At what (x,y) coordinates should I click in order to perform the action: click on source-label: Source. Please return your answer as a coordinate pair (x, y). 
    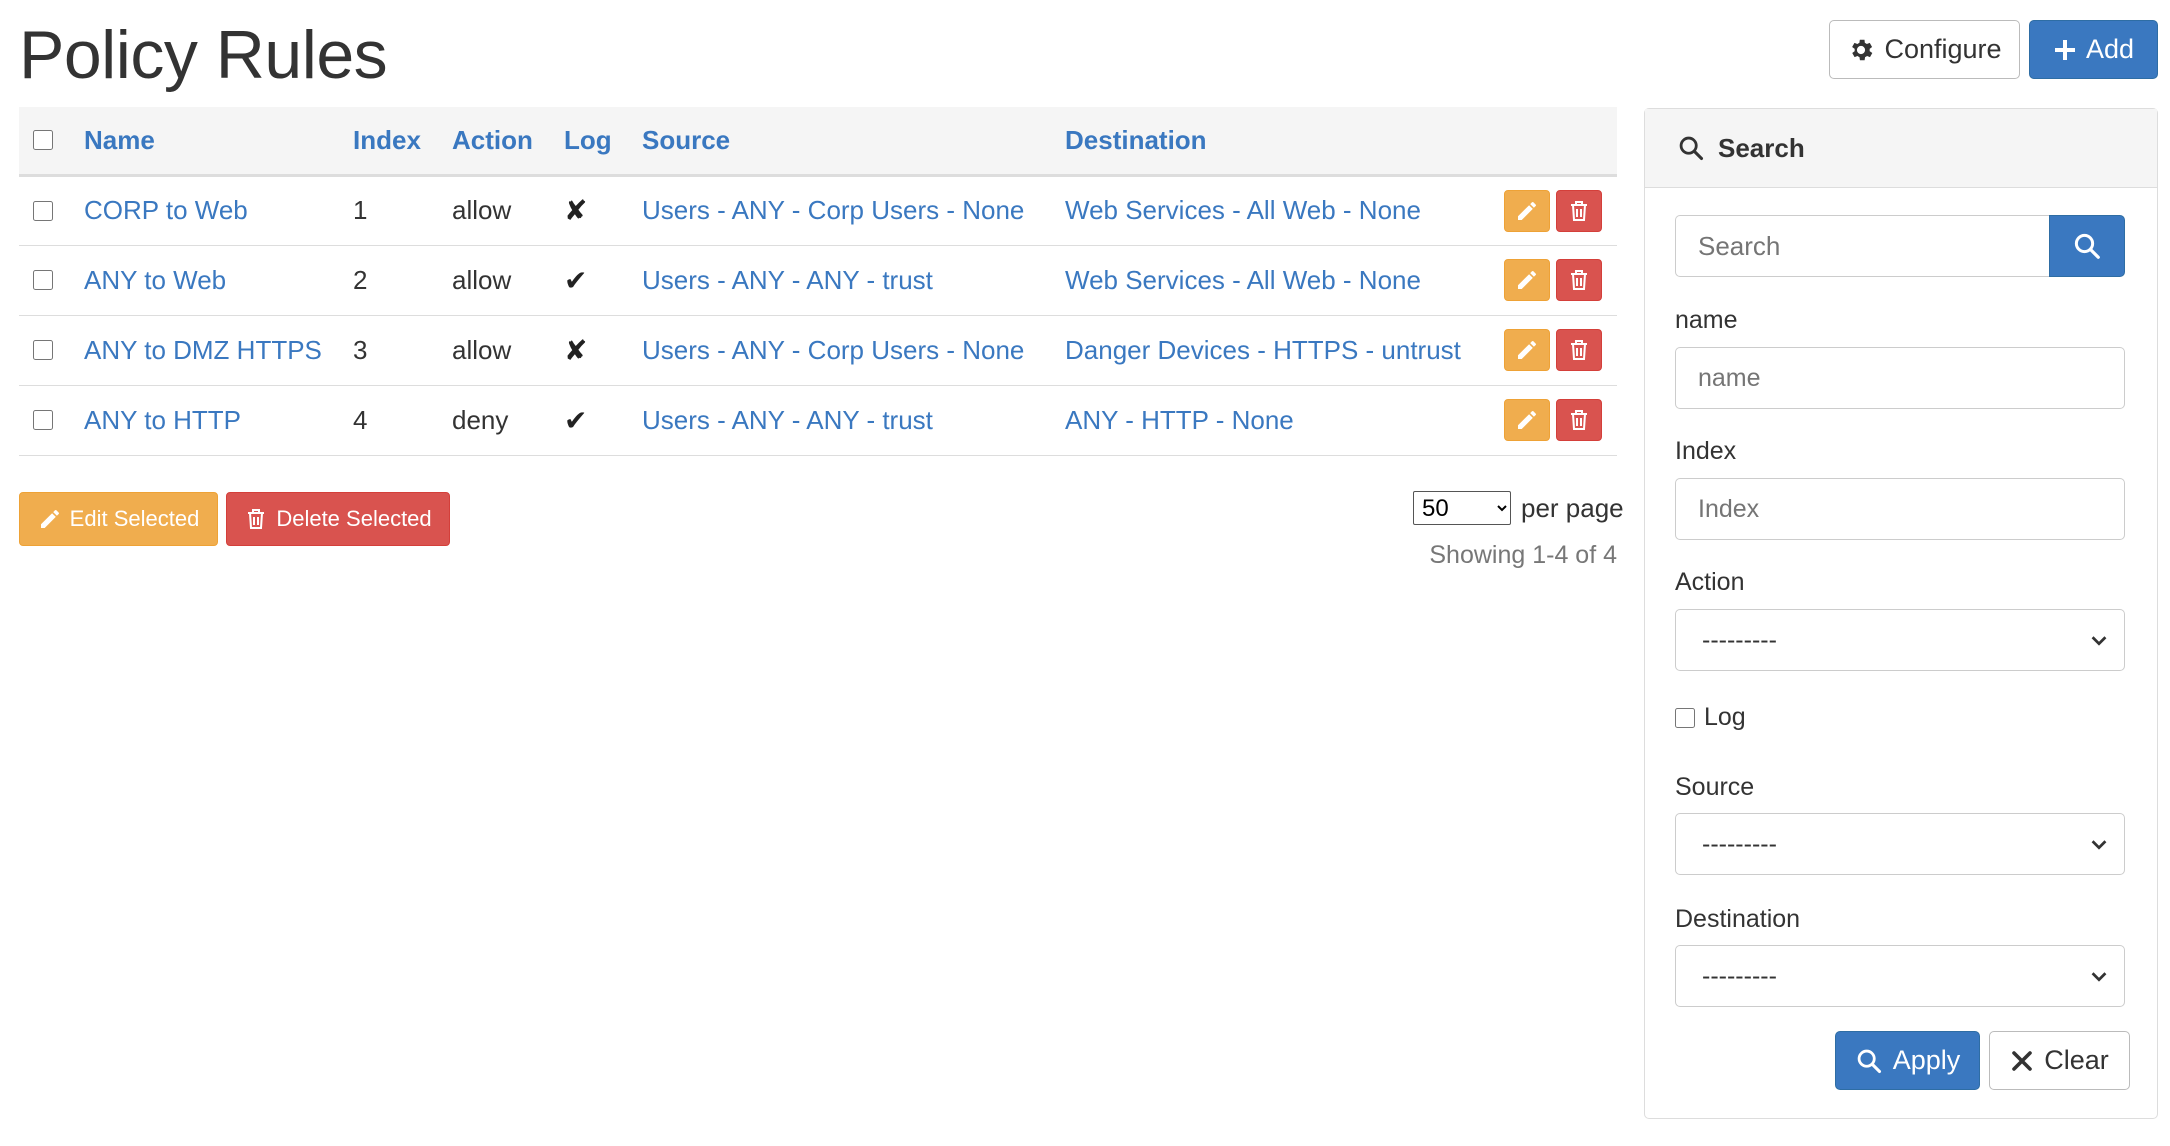
    Looking at the image, I should click on (1715, 787).